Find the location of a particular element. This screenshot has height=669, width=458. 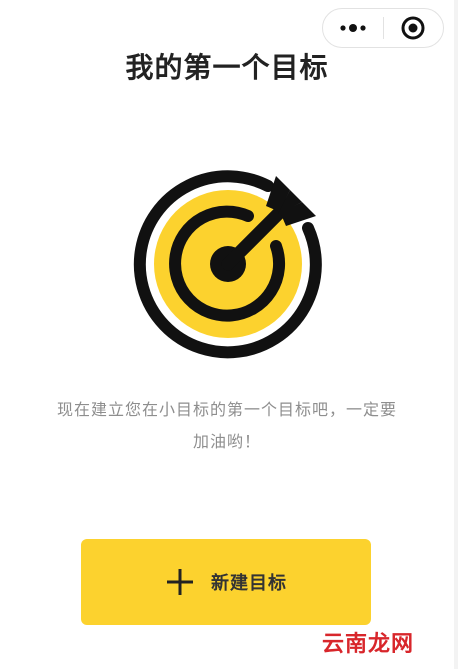

mini-program-capsule is located at coordinates (383, 28).